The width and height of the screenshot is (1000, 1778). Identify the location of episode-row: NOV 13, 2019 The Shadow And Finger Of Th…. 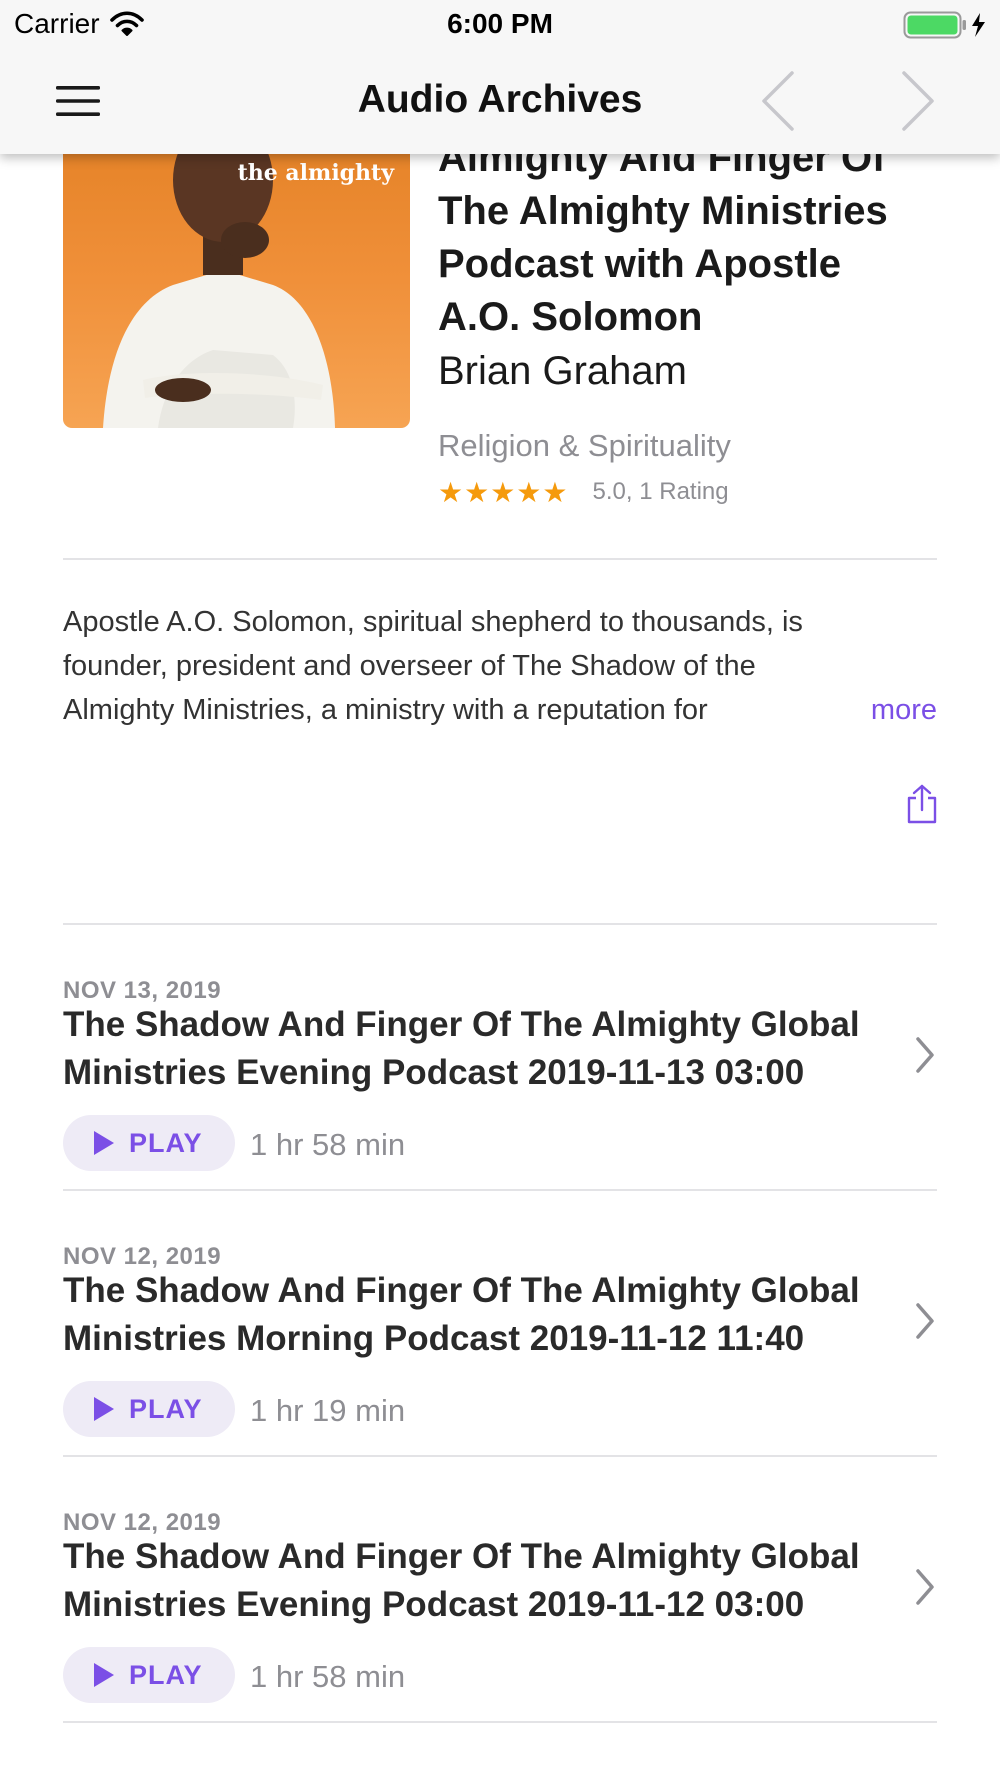
(500, 1058).